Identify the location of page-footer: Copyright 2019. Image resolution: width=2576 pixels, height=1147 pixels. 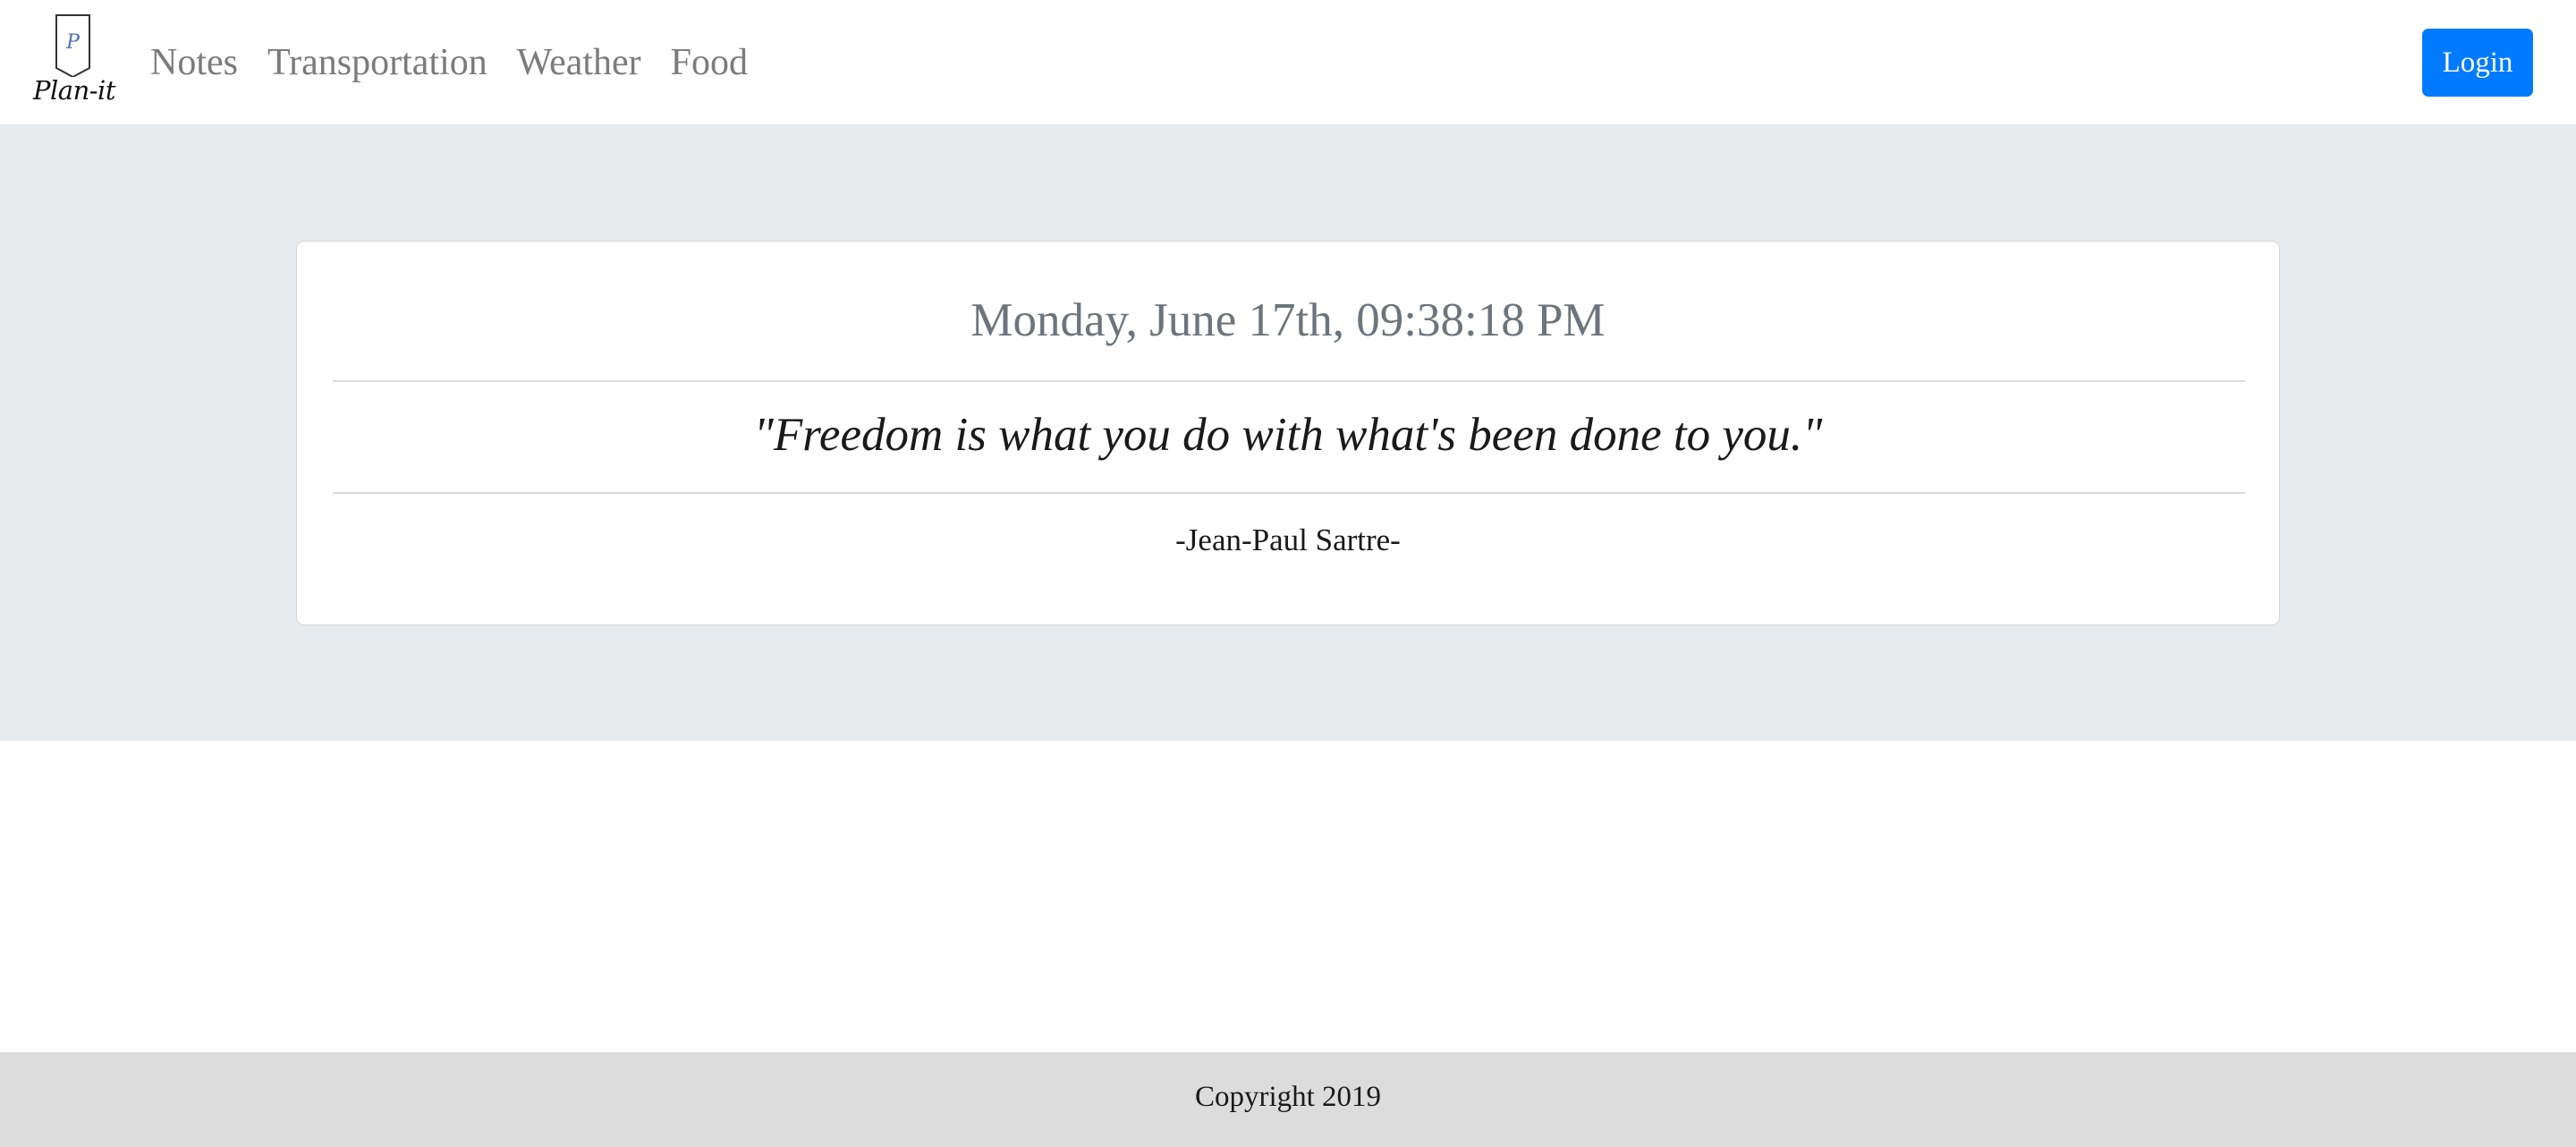
(1288, 1099).